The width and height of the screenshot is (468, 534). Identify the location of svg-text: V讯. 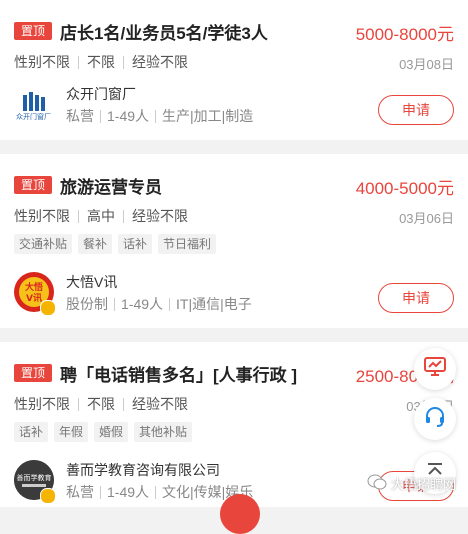
(34, 298).